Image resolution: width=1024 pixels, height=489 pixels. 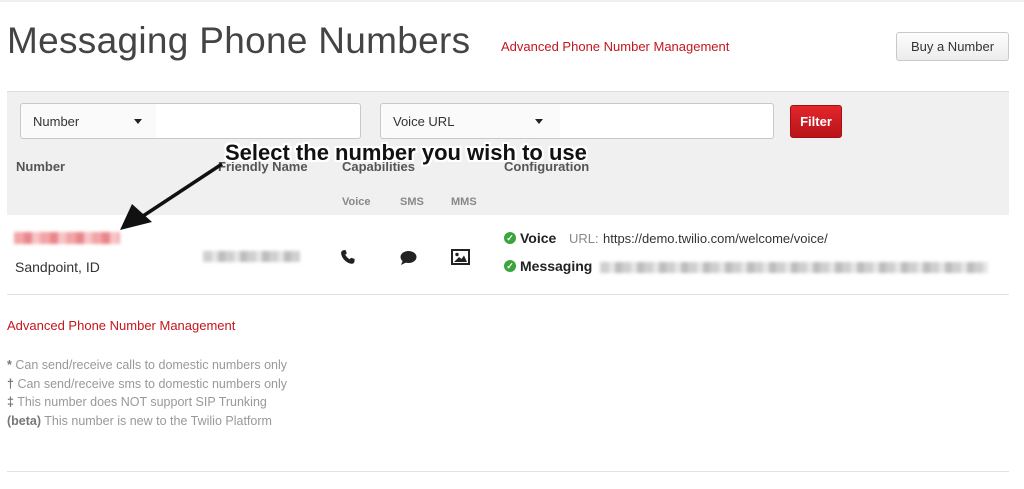 What do you see at coordinates (57, 267) in the screenshot?
I see `number-location: Sandpoint, ID` at bounding box center [57, 267].